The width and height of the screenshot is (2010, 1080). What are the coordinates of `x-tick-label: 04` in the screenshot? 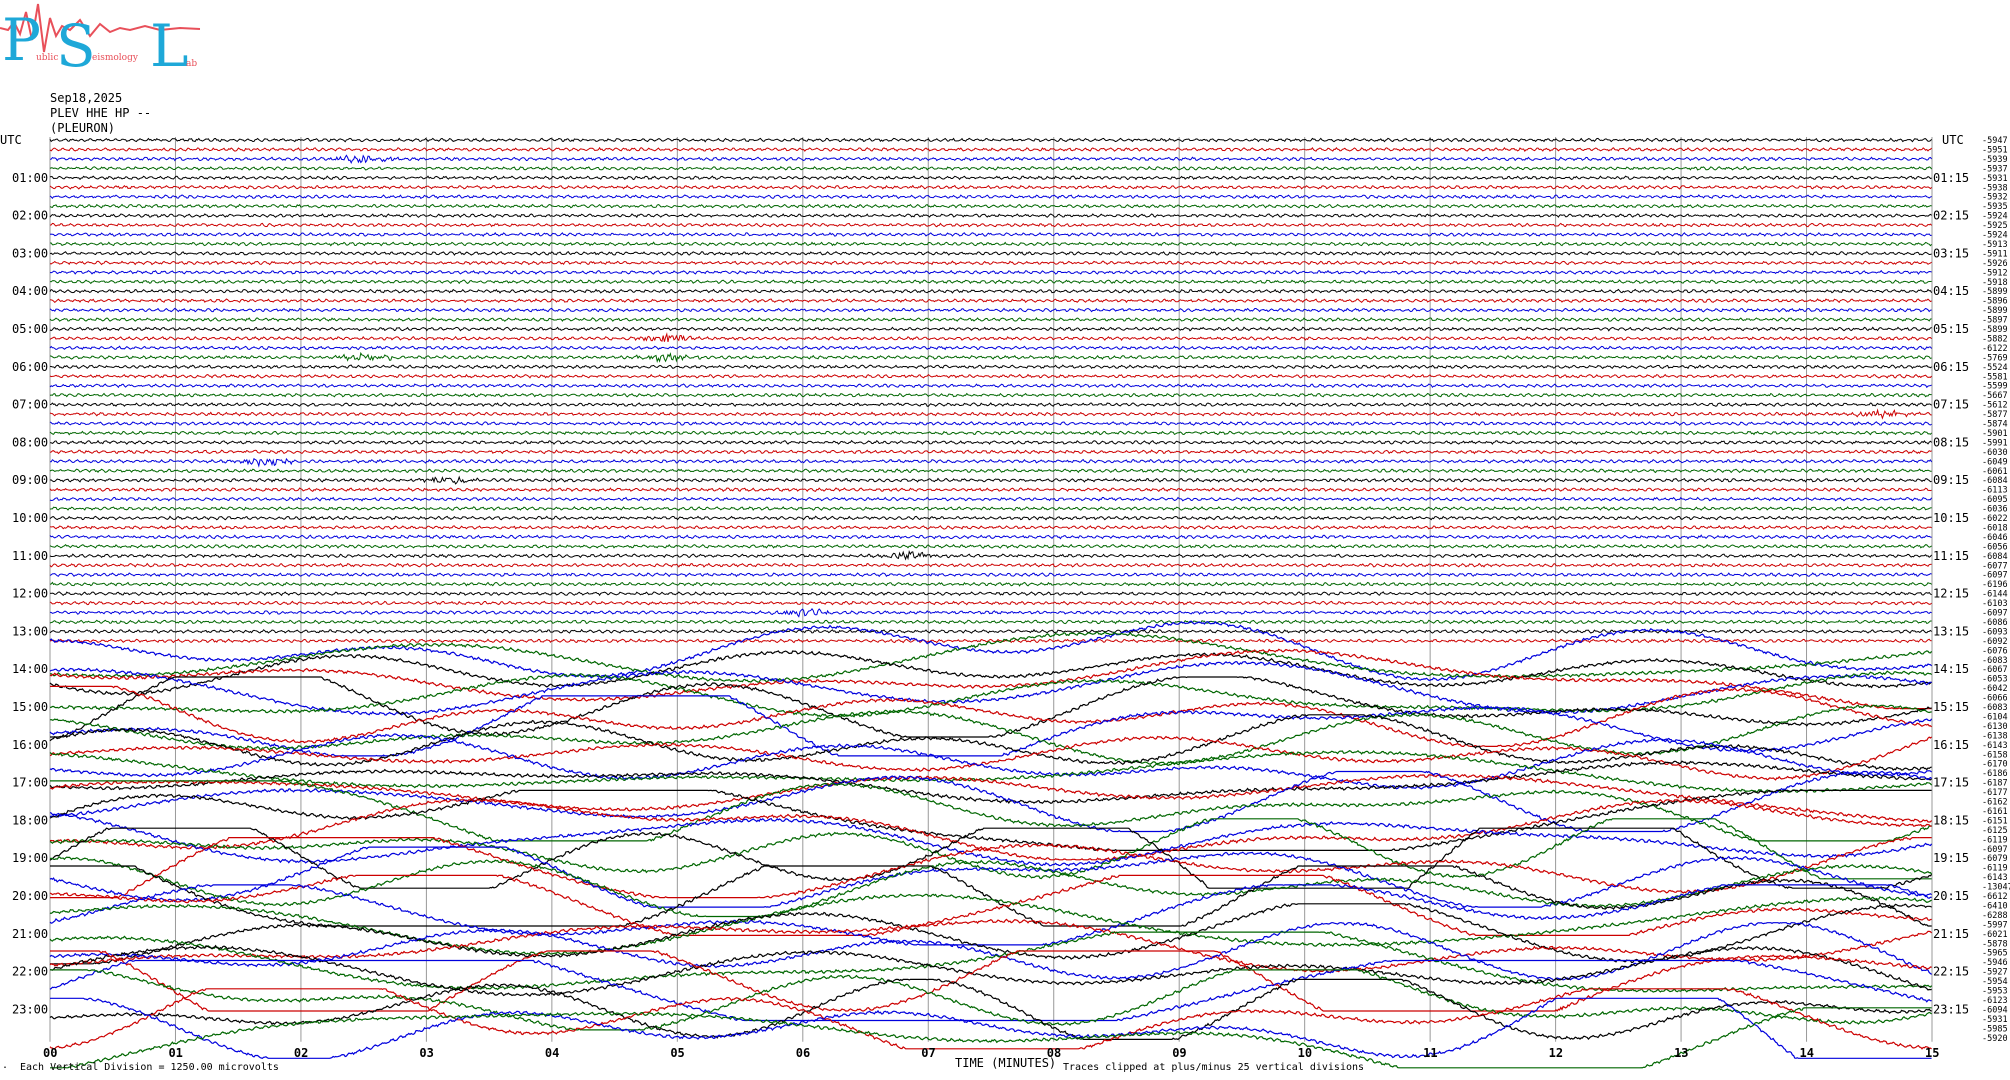 It's located at (552, 1053).